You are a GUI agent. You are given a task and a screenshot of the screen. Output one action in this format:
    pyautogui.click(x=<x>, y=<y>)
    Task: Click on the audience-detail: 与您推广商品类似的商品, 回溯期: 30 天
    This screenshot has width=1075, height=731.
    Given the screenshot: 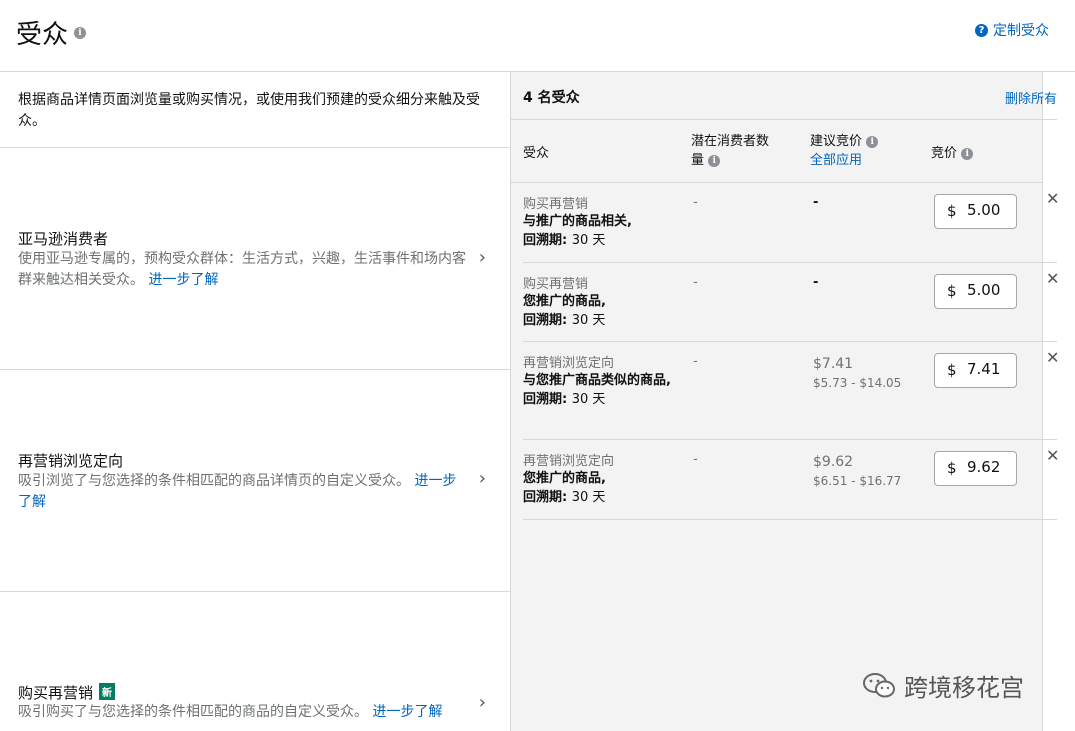 What is the action you would take?
    pyautogui.click(x=597, y=390)
    